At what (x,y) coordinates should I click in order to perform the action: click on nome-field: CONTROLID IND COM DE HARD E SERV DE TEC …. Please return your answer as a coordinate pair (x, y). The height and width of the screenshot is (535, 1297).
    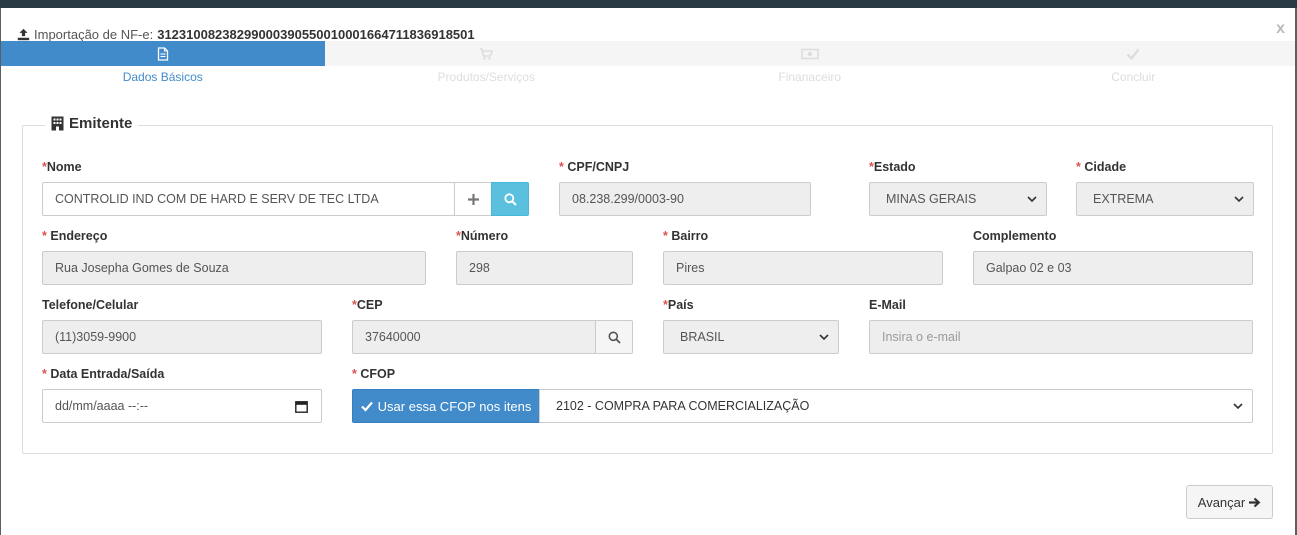
    Looking at the image, I should click on (248, 199).